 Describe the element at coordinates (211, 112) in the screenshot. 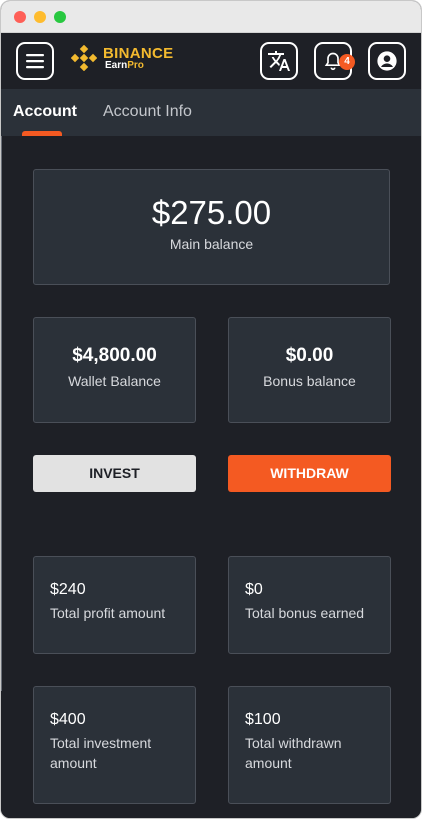

I see `tab-bar: Account Account Info` at that location.